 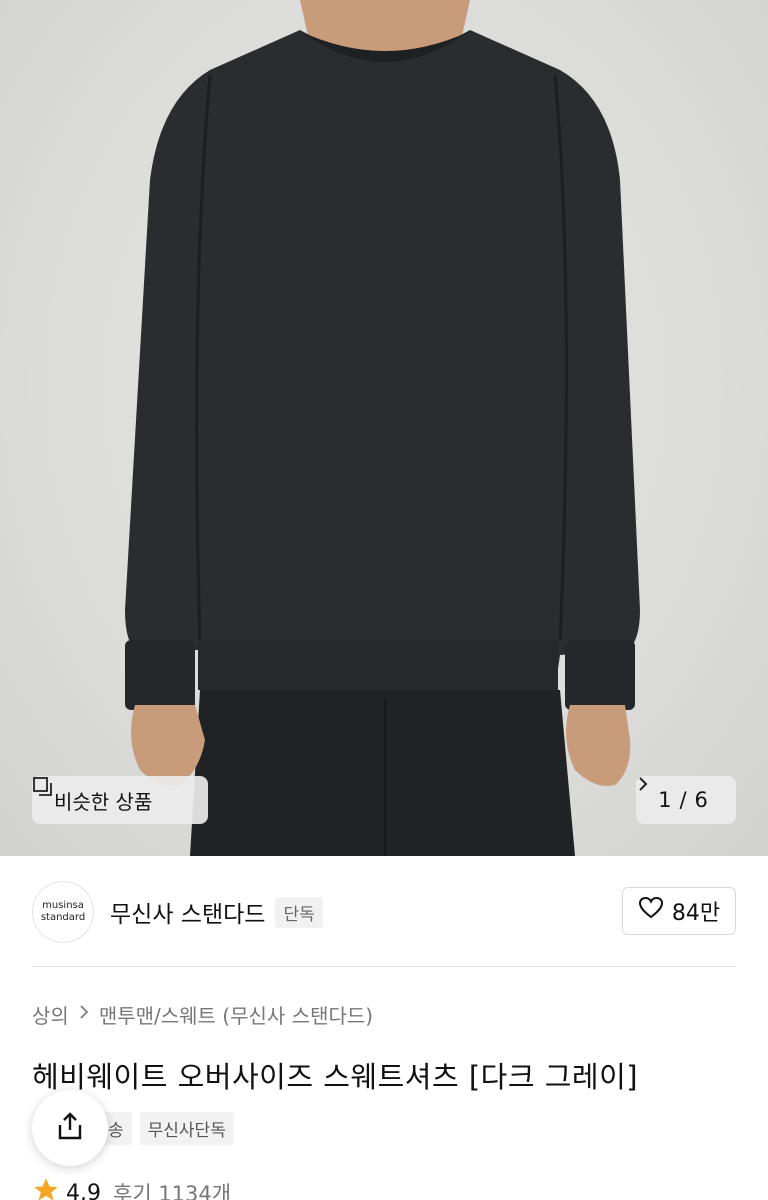 I want to click on brand-exclusive-badge: 단독, so click(x=299, y=912).